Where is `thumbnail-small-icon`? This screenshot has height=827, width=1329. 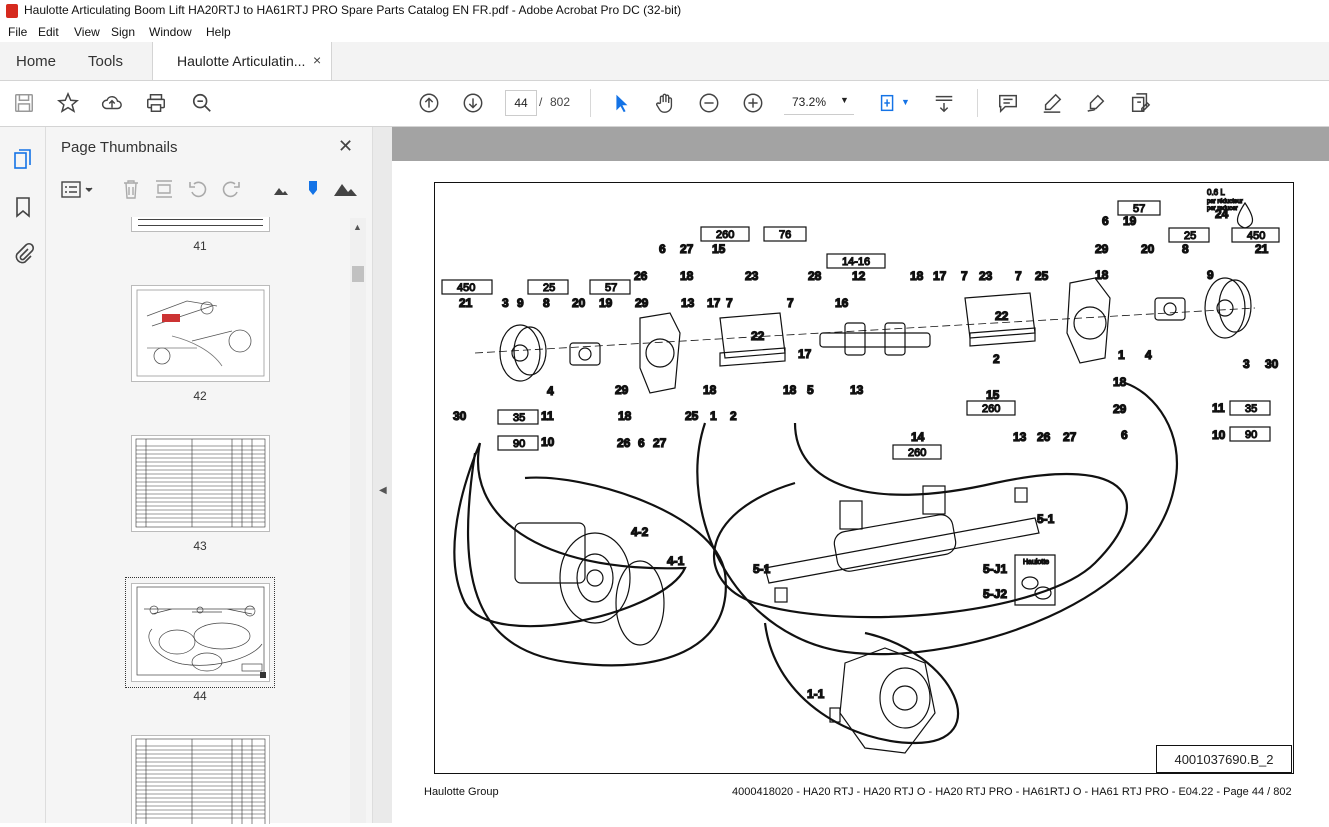 thumbnail-small-icon is located at coordinates (281, 189).